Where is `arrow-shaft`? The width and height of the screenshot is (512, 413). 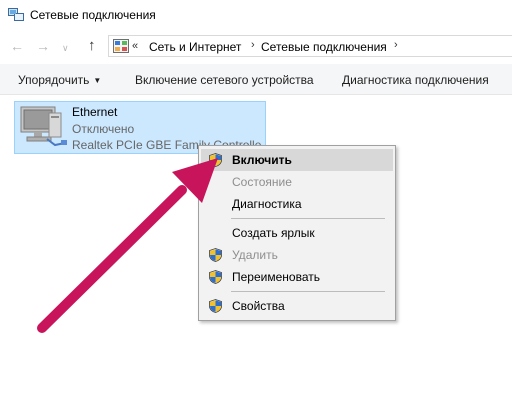
arrow-shaft is located at coordinates (112, 259).